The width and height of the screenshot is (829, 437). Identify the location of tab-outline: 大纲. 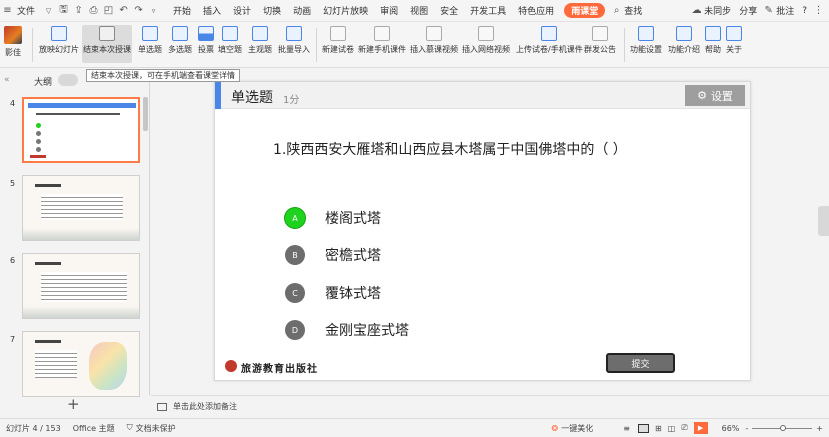
(43, 81).